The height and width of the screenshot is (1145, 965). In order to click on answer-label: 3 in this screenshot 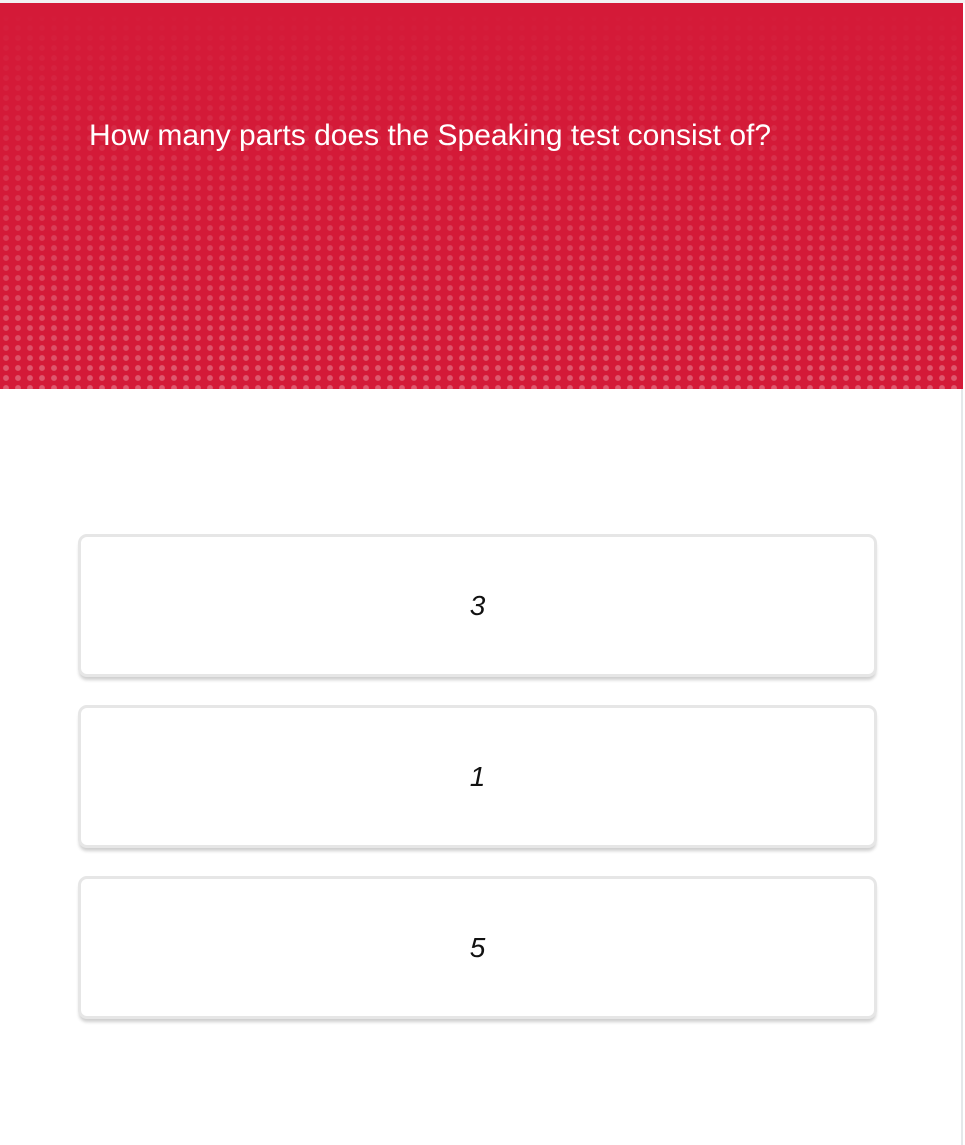, I will do `click(477, 605)`.